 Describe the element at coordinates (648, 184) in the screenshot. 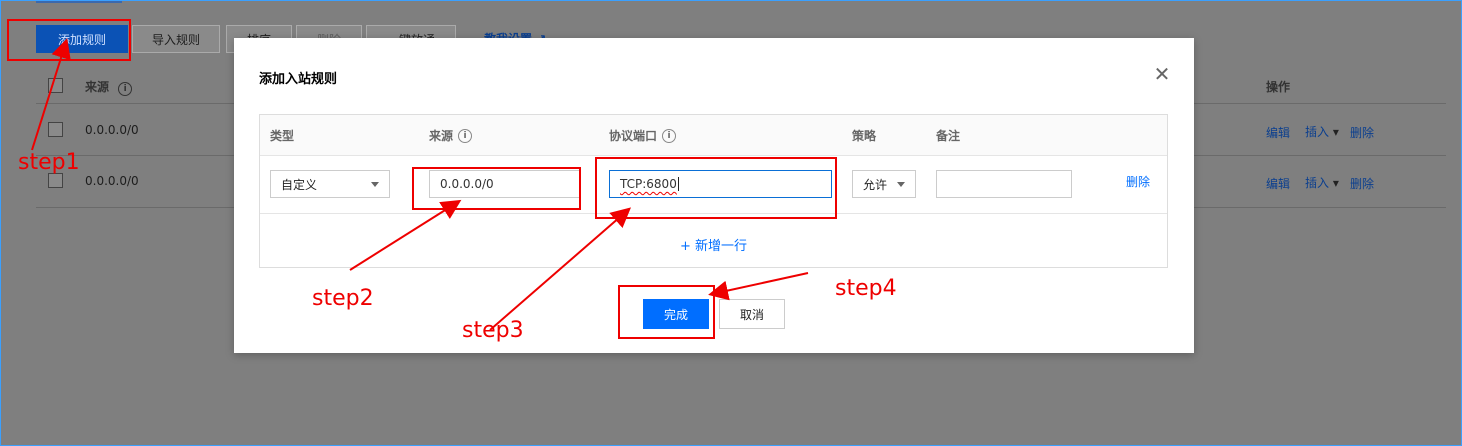

I see `port-input-value: TCP:6800` at that location.